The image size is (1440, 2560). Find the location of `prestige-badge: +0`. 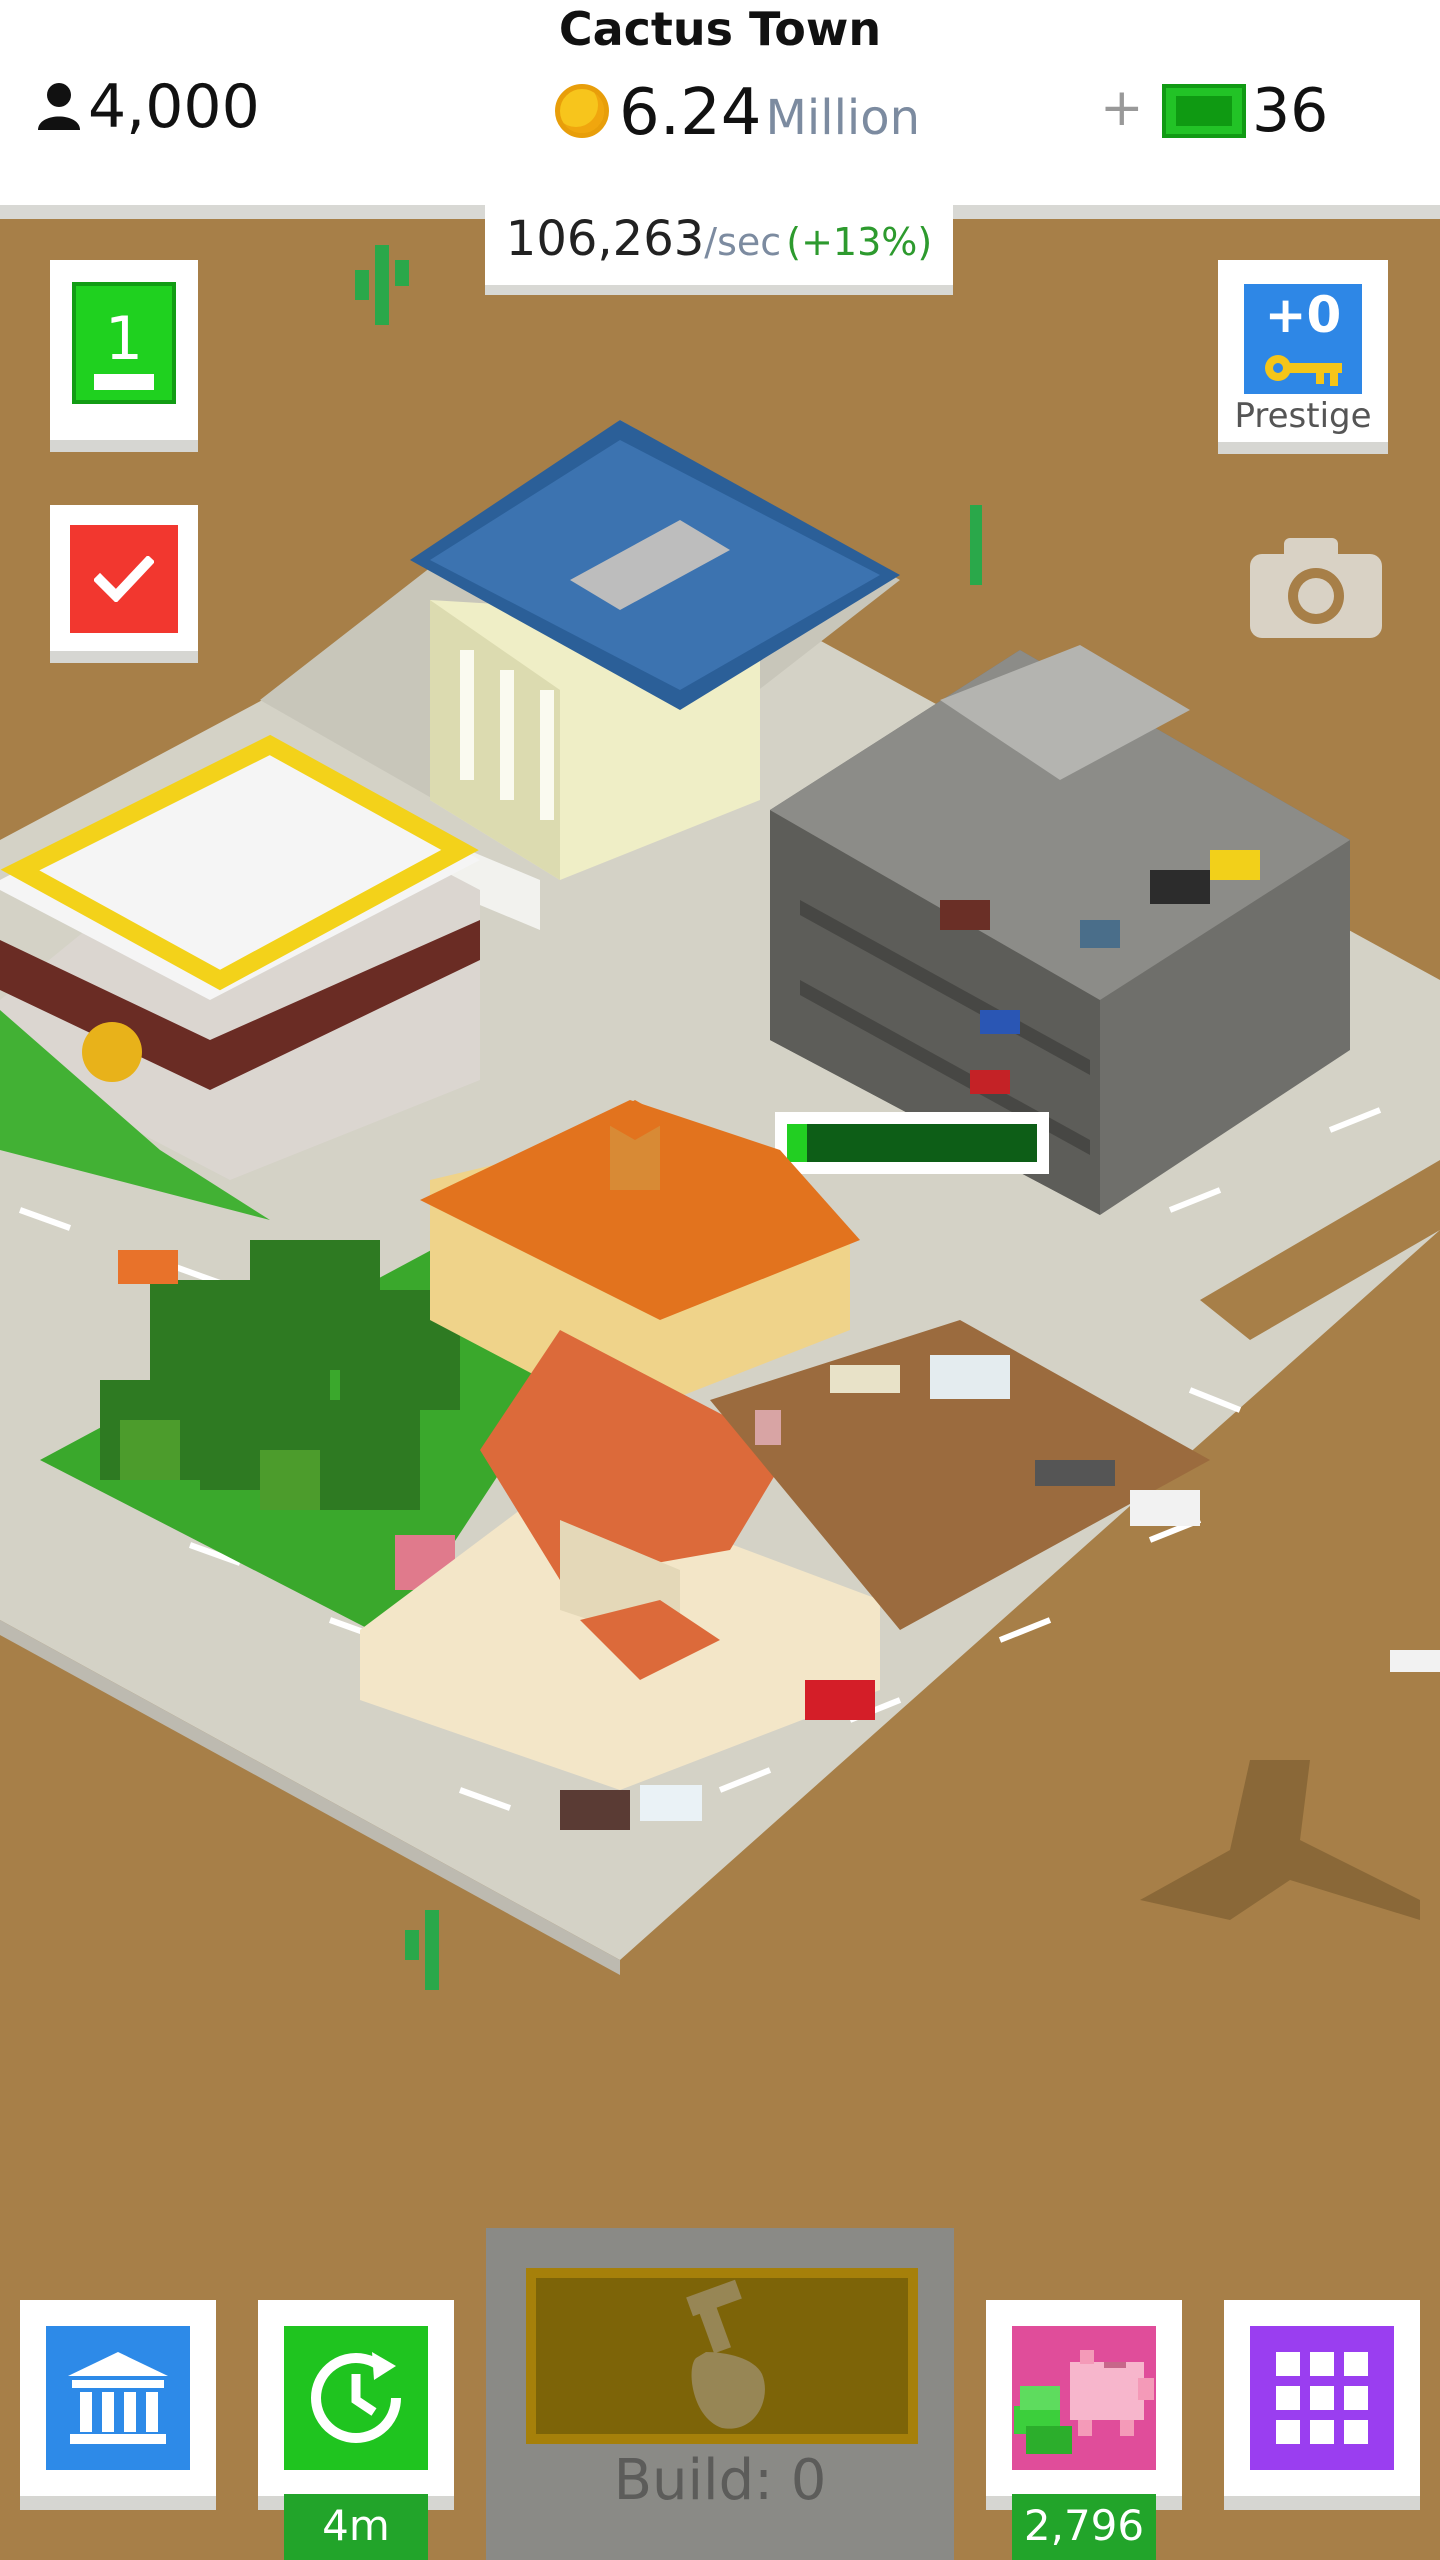

prestige-badge: +0 is located at coordinates (1303, 339).